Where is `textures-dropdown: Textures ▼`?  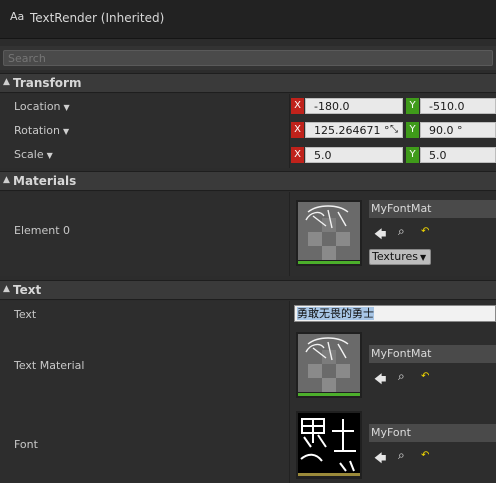 textures-dropdown: Textures ▼ is located at coordinates (400, 257).